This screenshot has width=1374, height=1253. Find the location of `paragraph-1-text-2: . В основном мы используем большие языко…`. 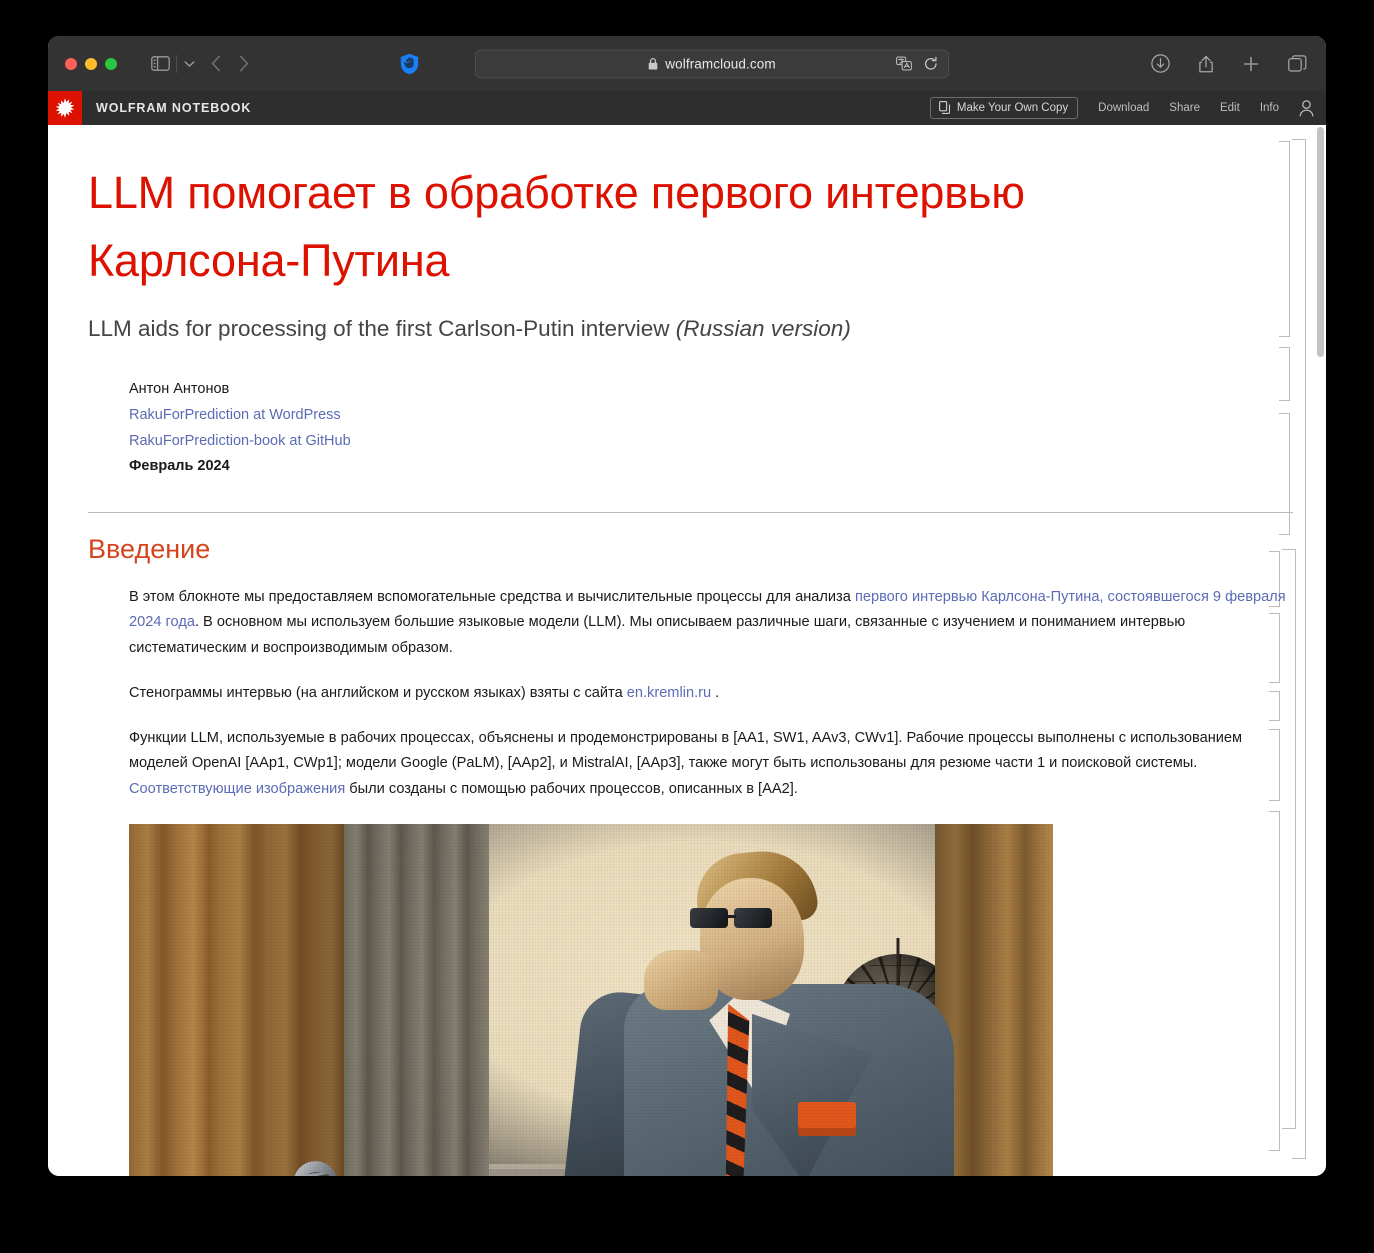

paragraph-1-text-2: . В основном мы используем большие языко… is located at coordinates (657, 635).